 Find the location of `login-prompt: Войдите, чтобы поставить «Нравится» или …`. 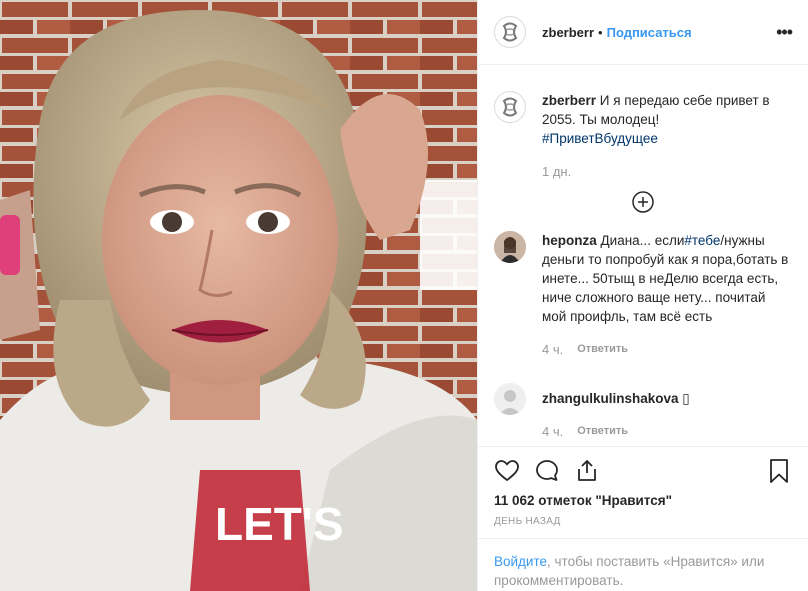

login-prompt: Войдите, чтобы поставить «Нравится» или … is located at coordinates (643, 564).